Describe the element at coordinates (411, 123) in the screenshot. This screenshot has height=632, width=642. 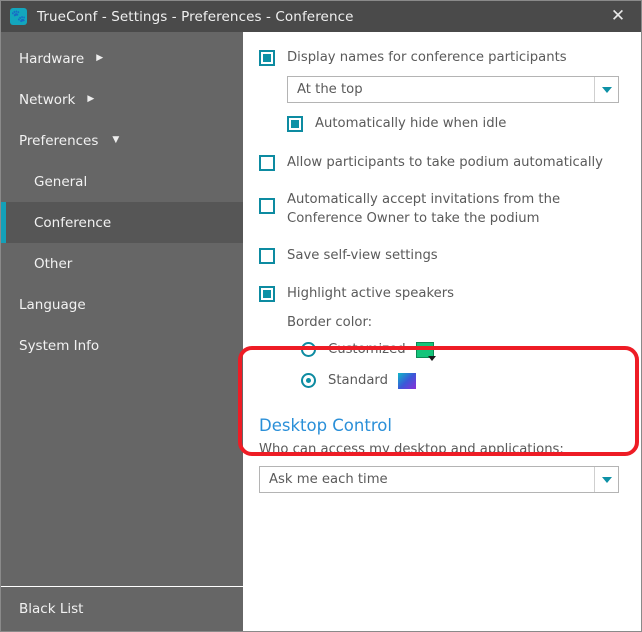
I see `auto-hide-label: Automatically hide when idle` at that location.